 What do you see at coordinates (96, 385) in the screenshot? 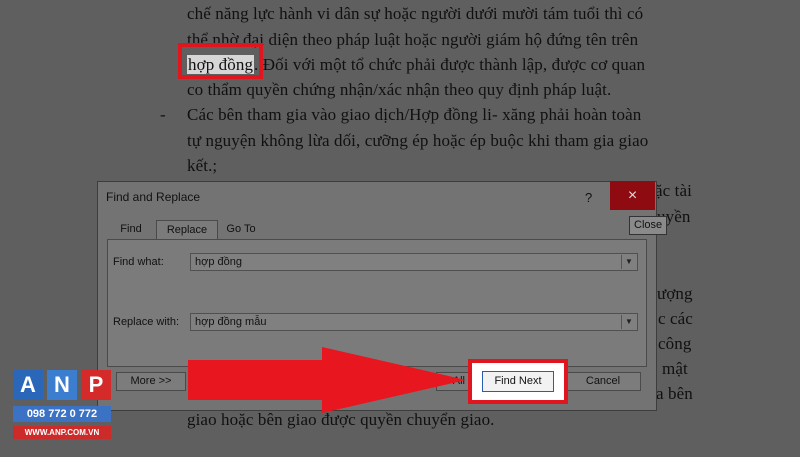
I see `logo-letter-p: P` at bounding box center [96, 385].